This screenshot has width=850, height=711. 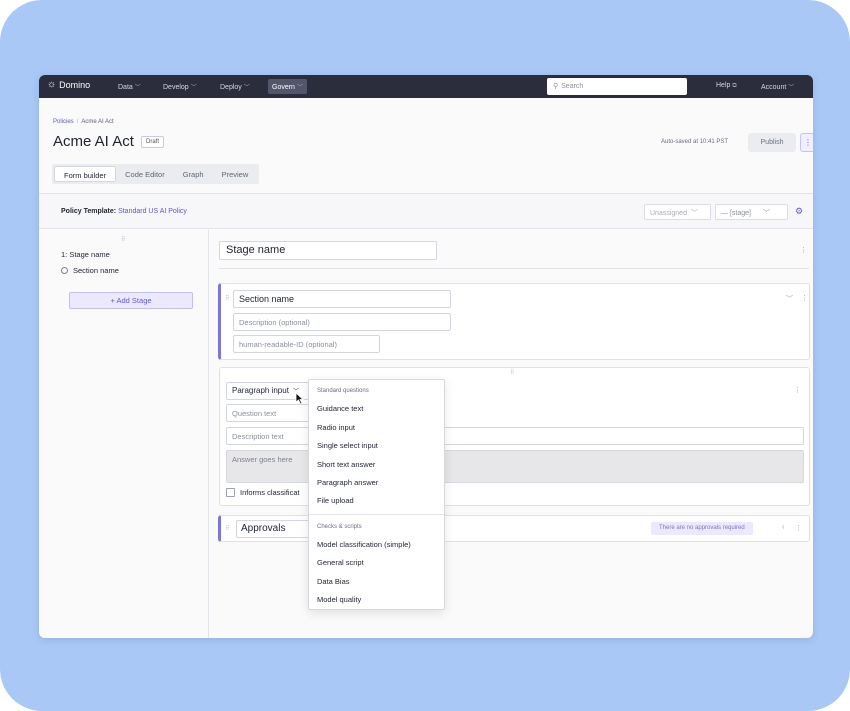 I want to click on help-link: Help ⧉, so click(x=726, y=86).